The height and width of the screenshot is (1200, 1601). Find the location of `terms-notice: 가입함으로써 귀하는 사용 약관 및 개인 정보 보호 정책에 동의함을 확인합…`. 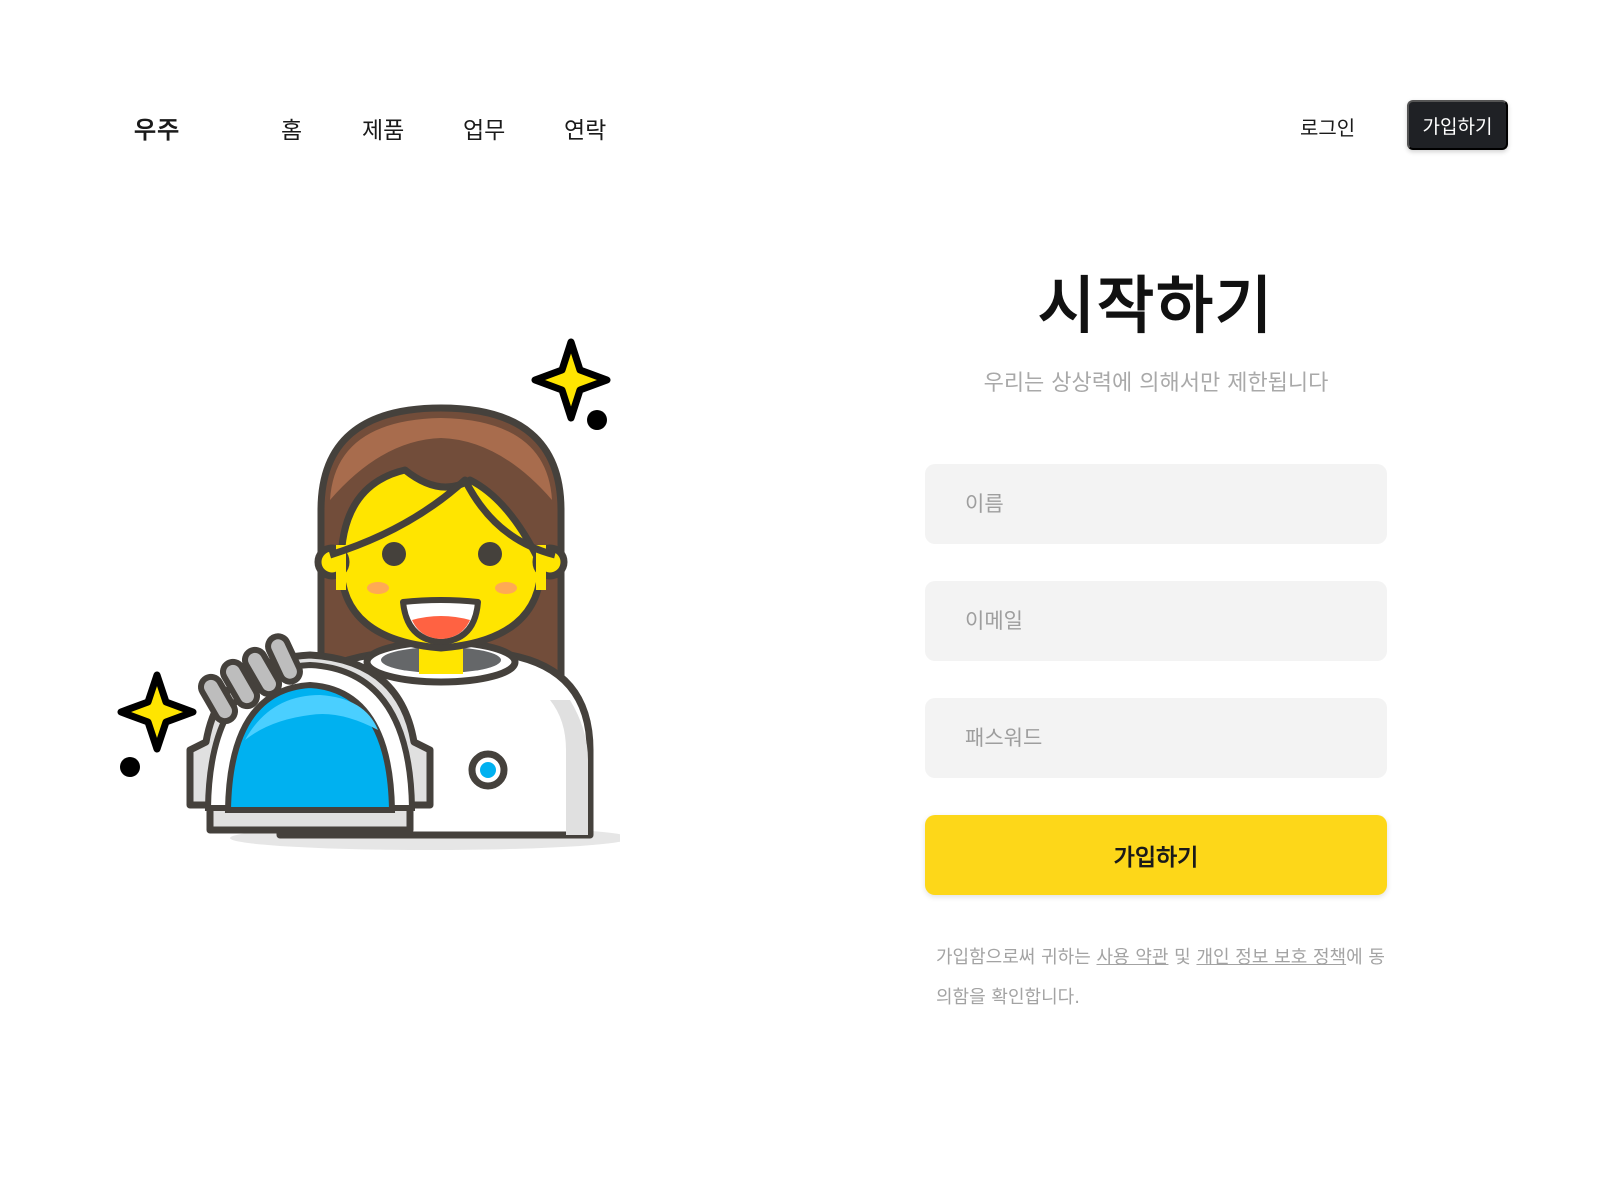

terms-notice: 가입함으로써 귀하는 사용 약관 및 개인 정보 보호 정책에 동의함을 확인합… is located at coordinates (1161, 978).